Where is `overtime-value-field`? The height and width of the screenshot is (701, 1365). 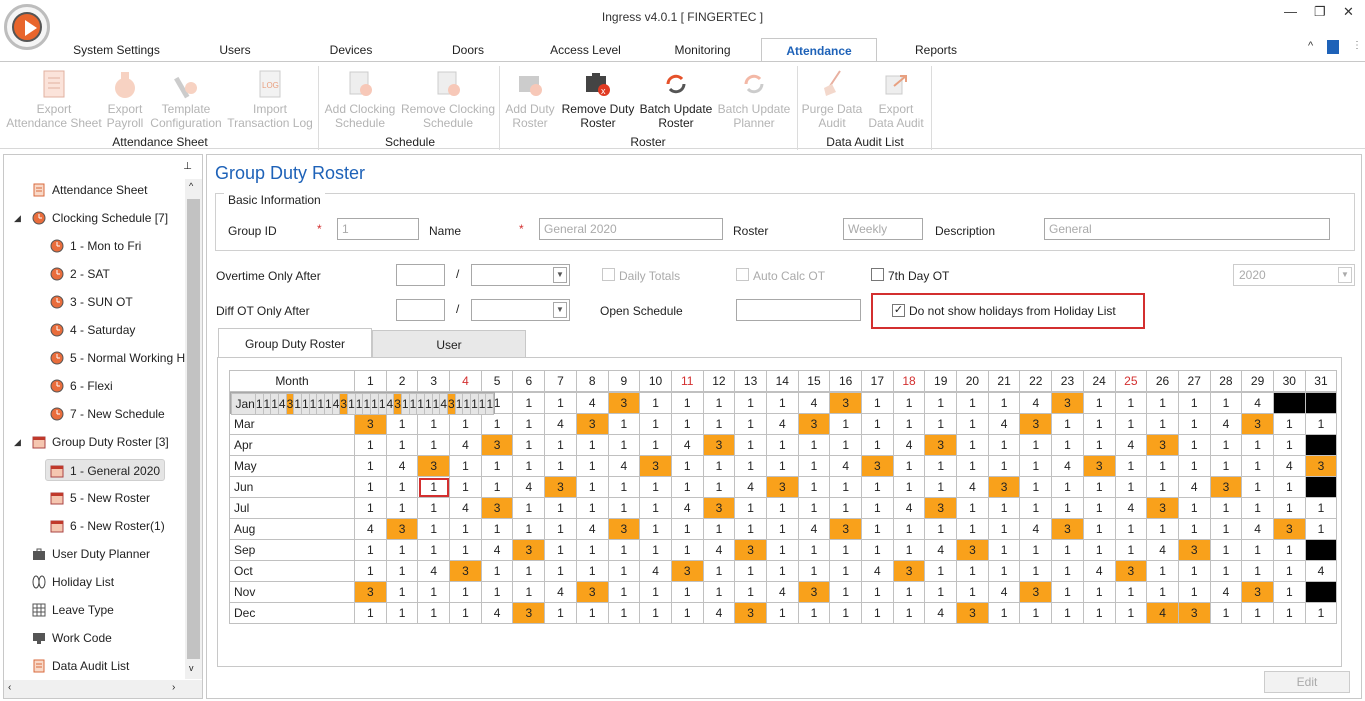
overtime-value-field is located at coordinates (420, 275).